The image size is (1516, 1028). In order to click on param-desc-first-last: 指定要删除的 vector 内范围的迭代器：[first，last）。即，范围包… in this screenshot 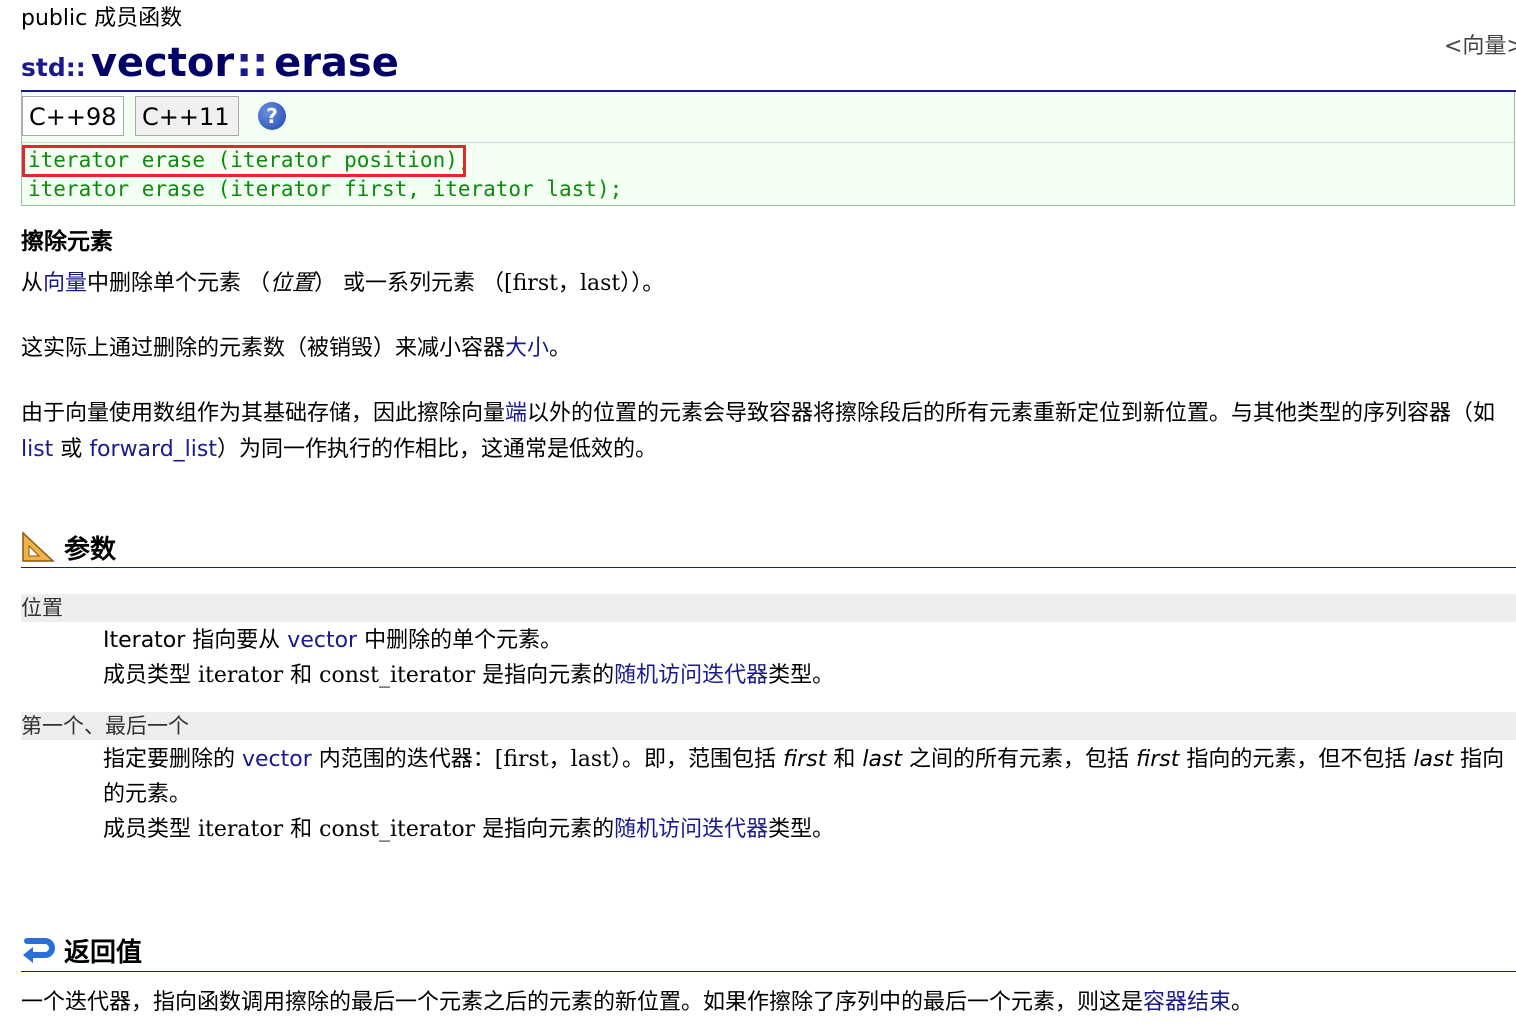, I will do `click(808, 794)`.